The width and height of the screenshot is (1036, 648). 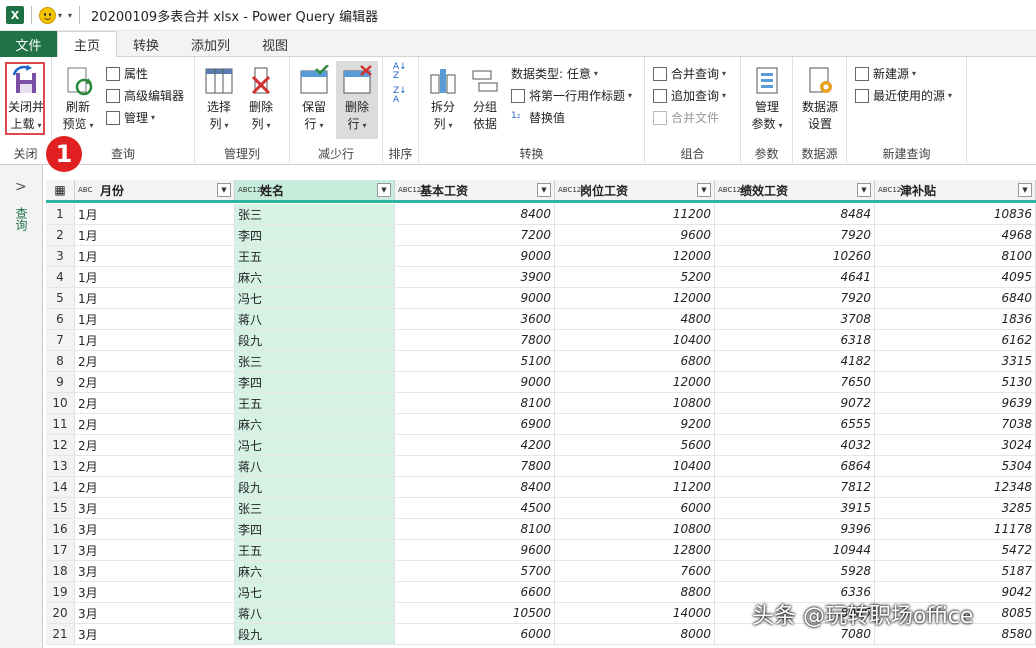 I want to click on column-header: ABC123 岗位工资 ▼, so click(x=635, y=190).